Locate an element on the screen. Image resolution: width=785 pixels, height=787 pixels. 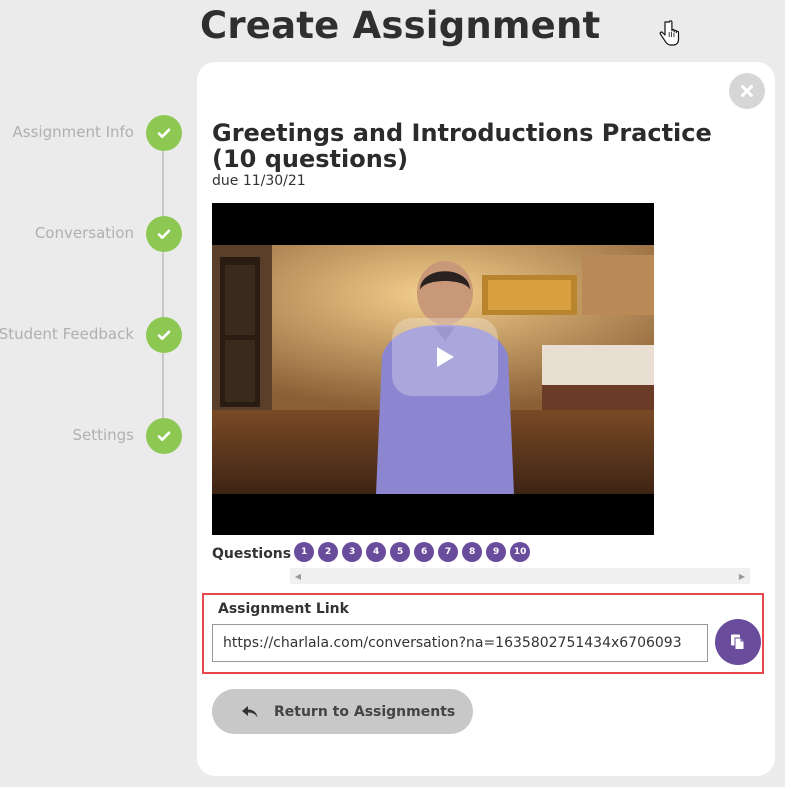
questions-label: Questions is located at coordinates (252, 554).